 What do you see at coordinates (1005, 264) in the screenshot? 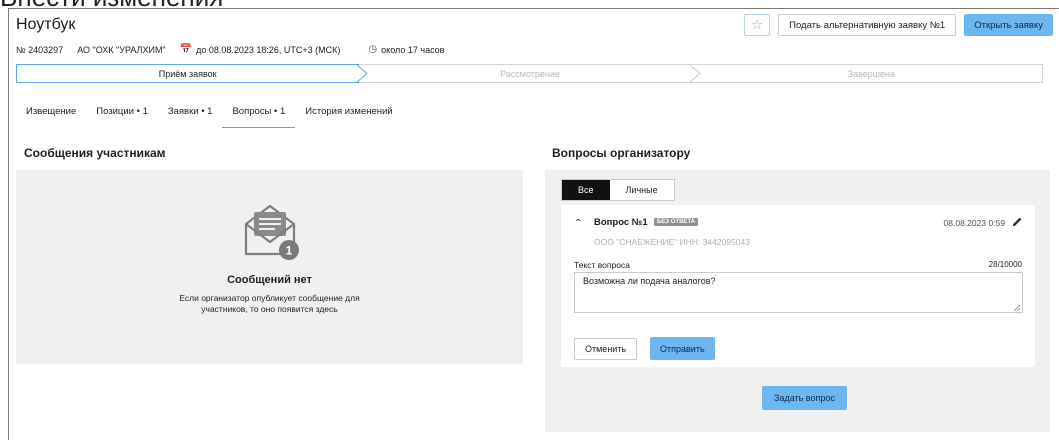
I see `char-counter: 28/10000` at bounding box center [1005, 264].